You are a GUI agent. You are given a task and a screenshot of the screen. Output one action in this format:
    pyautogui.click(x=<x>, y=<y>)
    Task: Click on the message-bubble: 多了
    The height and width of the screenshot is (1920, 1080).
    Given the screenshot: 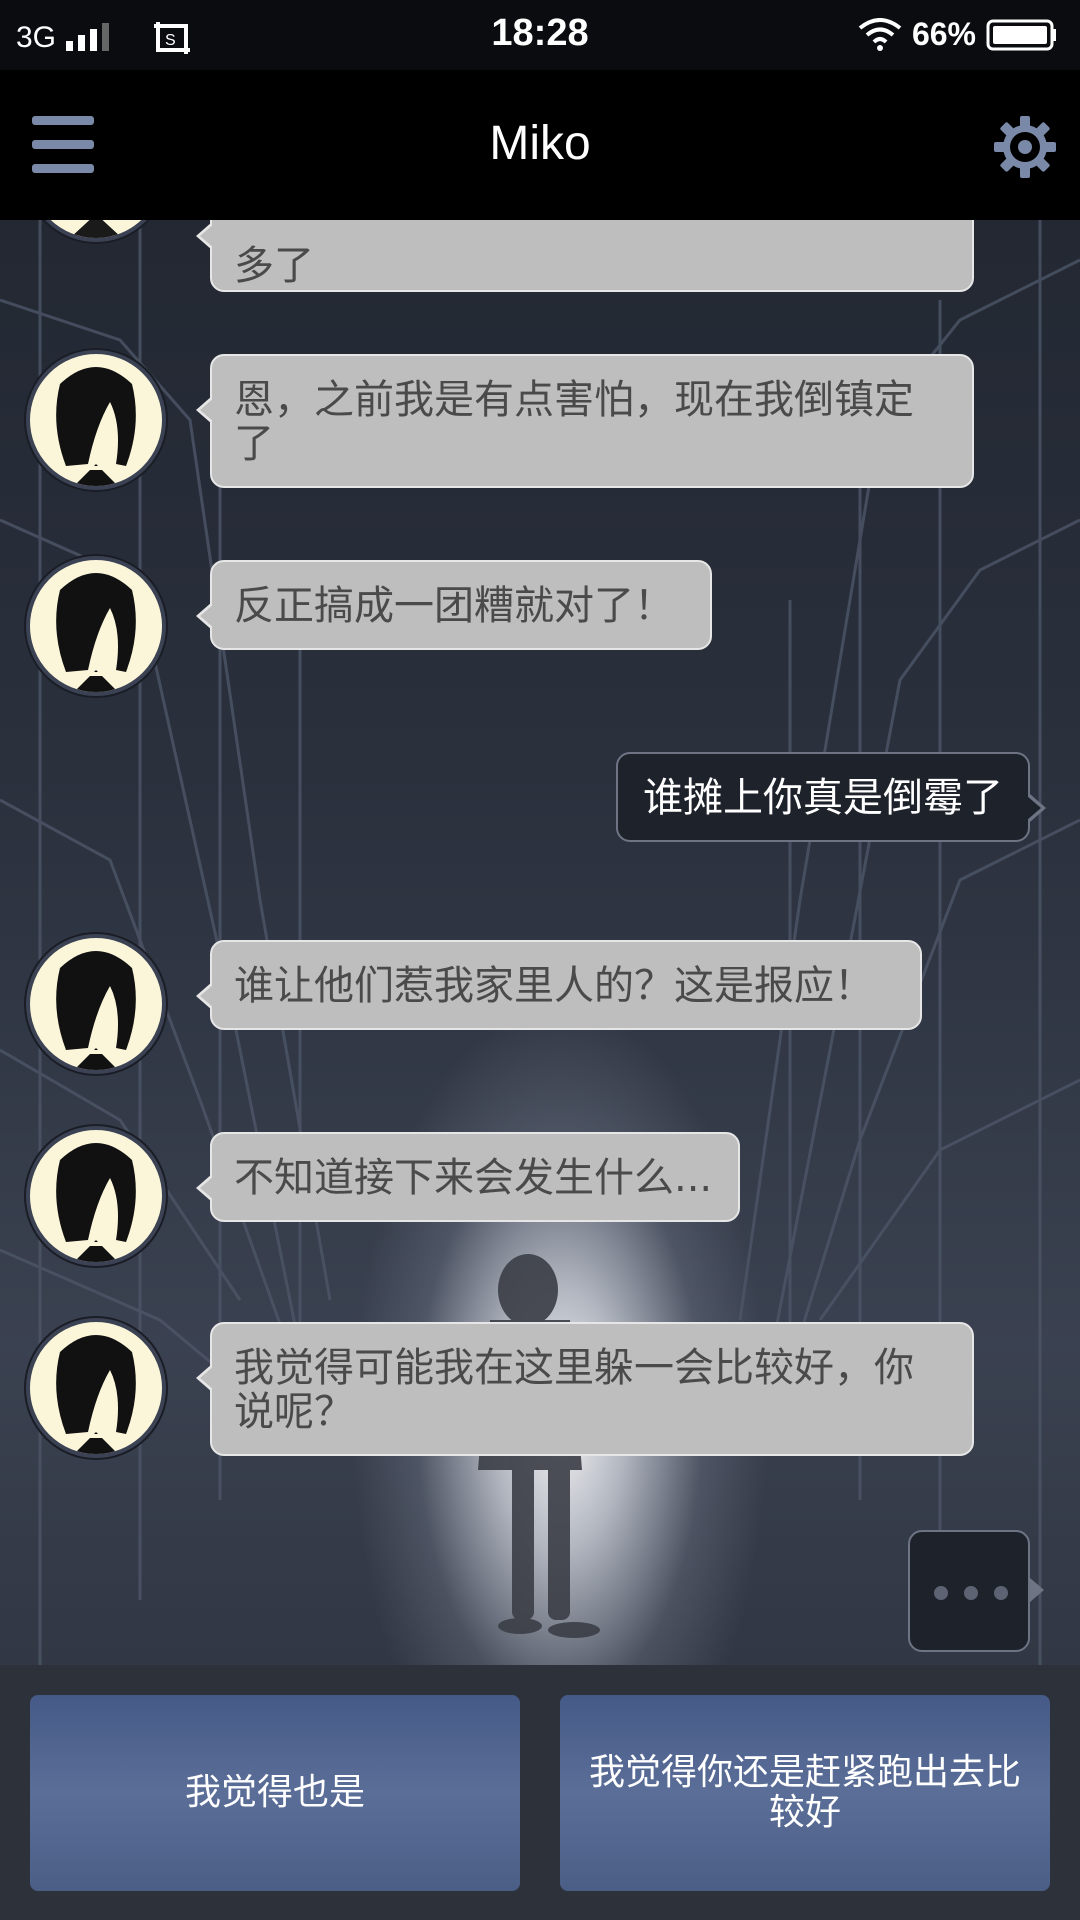 What is the action you would take?
    pyautogui.click(x=585, y=256)
    